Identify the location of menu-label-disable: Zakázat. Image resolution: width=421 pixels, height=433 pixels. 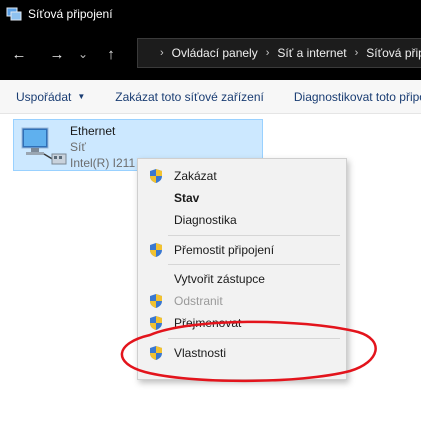
(195, 176).